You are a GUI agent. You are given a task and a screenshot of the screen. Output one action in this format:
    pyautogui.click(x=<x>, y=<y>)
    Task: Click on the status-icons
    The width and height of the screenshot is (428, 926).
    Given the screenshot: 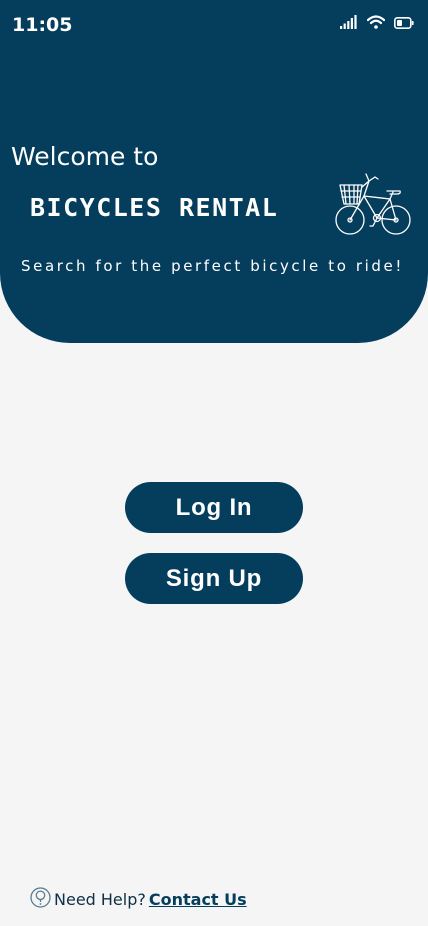 What is the action you would take?
    pyautogui.click(x=377, y=23)
    